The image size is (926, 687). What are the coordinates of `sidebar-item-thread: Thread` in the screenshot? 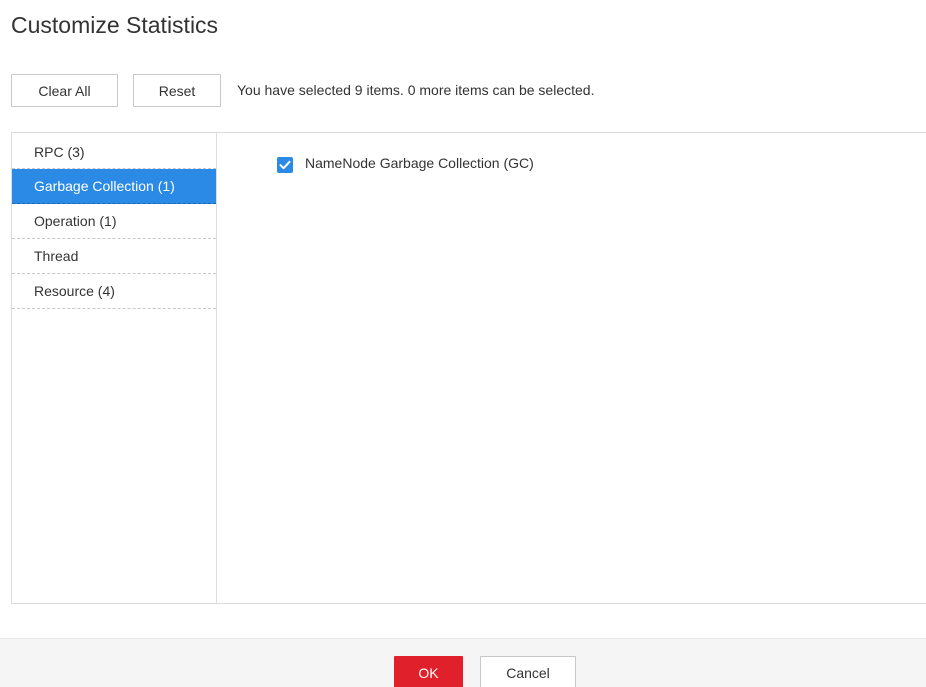 It's located at (114, 256).